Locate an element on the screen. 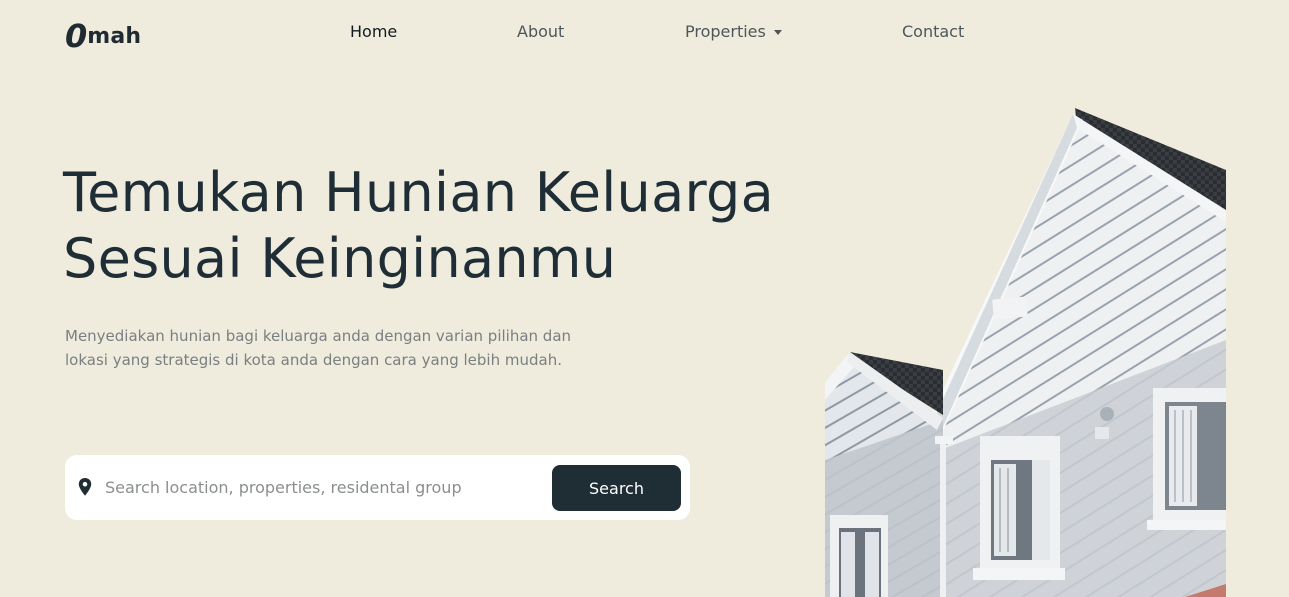 The image size is (1289, 597). nav-dropdown-properties: Properties is located at coordinates (733, 32).